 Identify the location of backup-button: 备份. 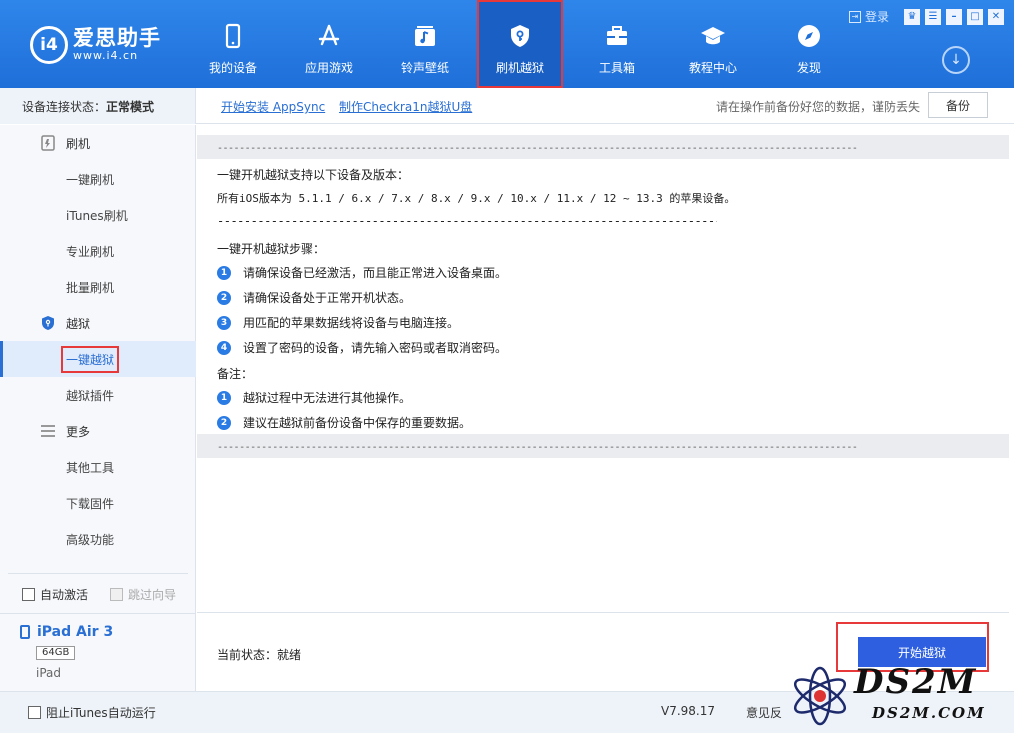
(958, 105).